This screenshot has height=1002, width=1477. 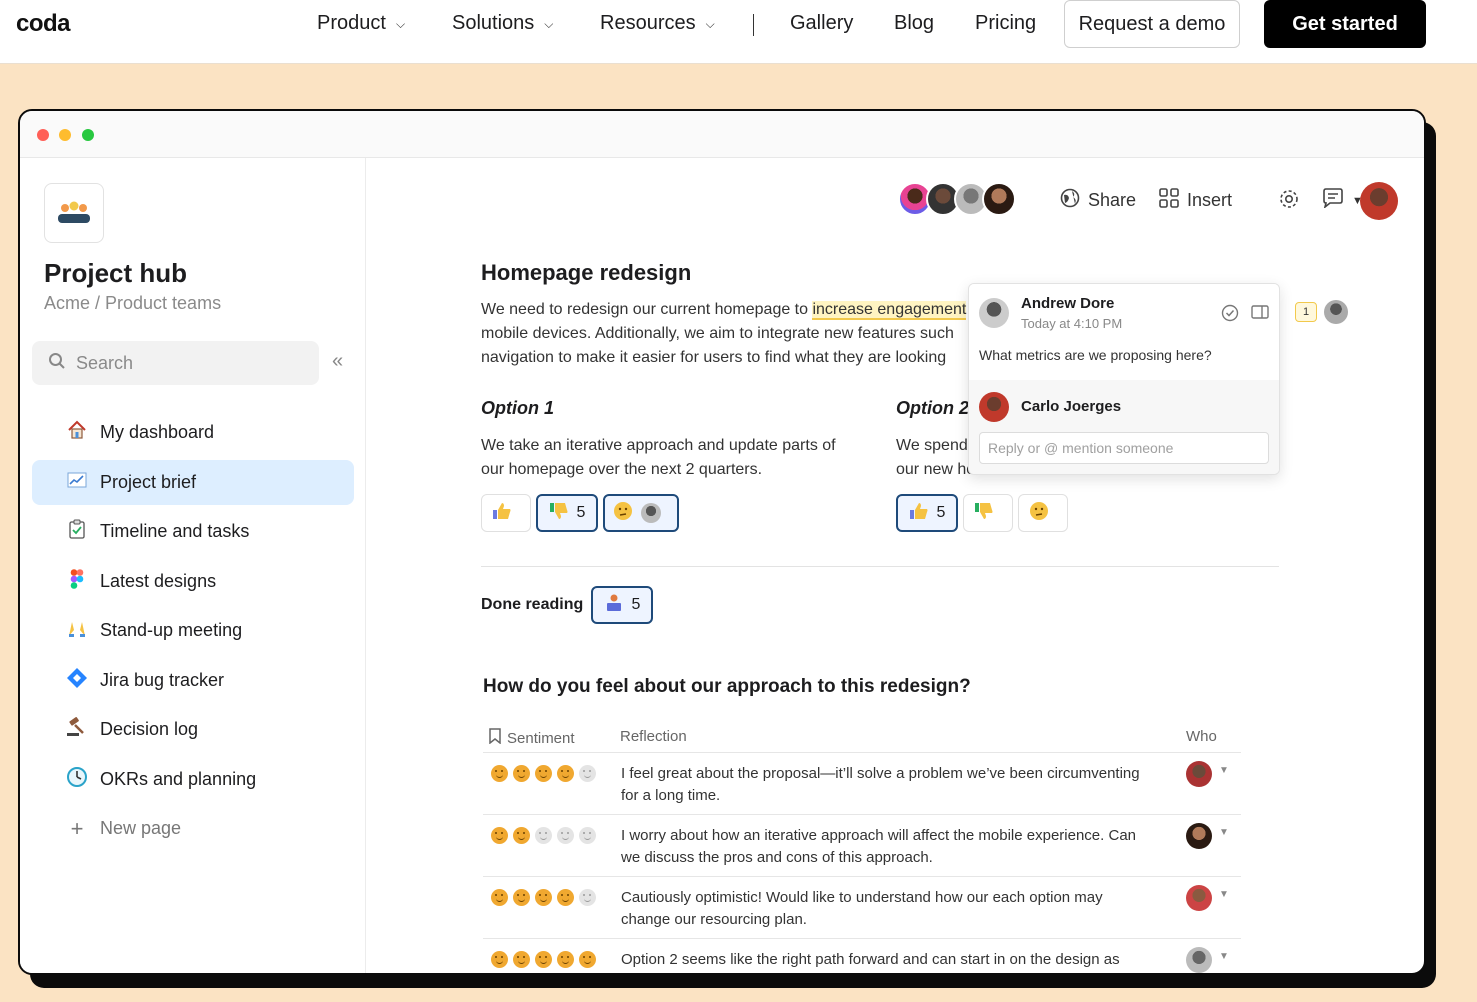 I want to click on commented-text-highlight: increase engagement, so click(x=889, y=310).